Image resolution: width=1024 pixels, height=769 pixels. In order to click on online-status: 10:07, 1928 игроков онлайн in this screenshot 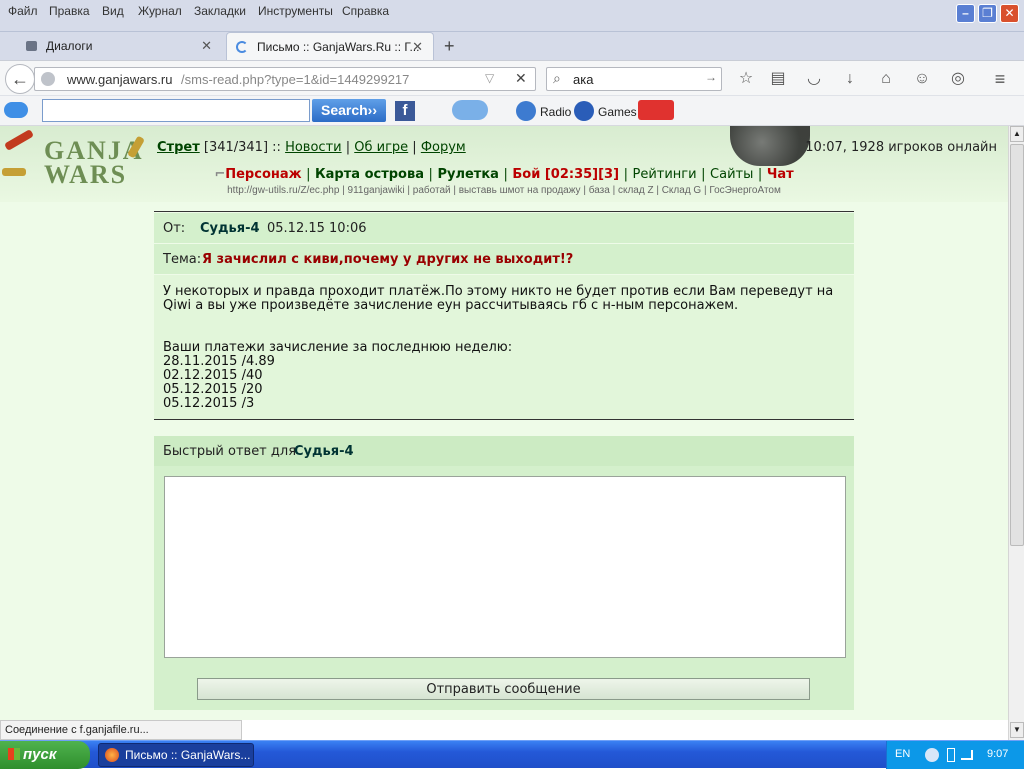, I will do `click(901, 147)`.